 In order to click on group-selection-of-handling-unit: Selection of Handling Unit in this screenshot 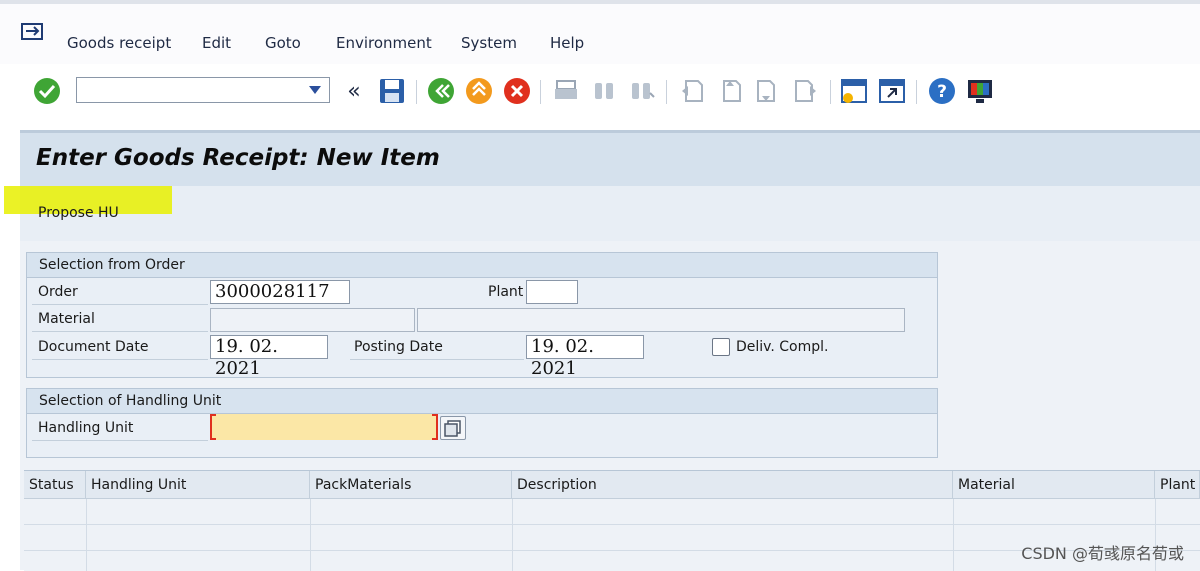, I will do `click(482, 423)`.